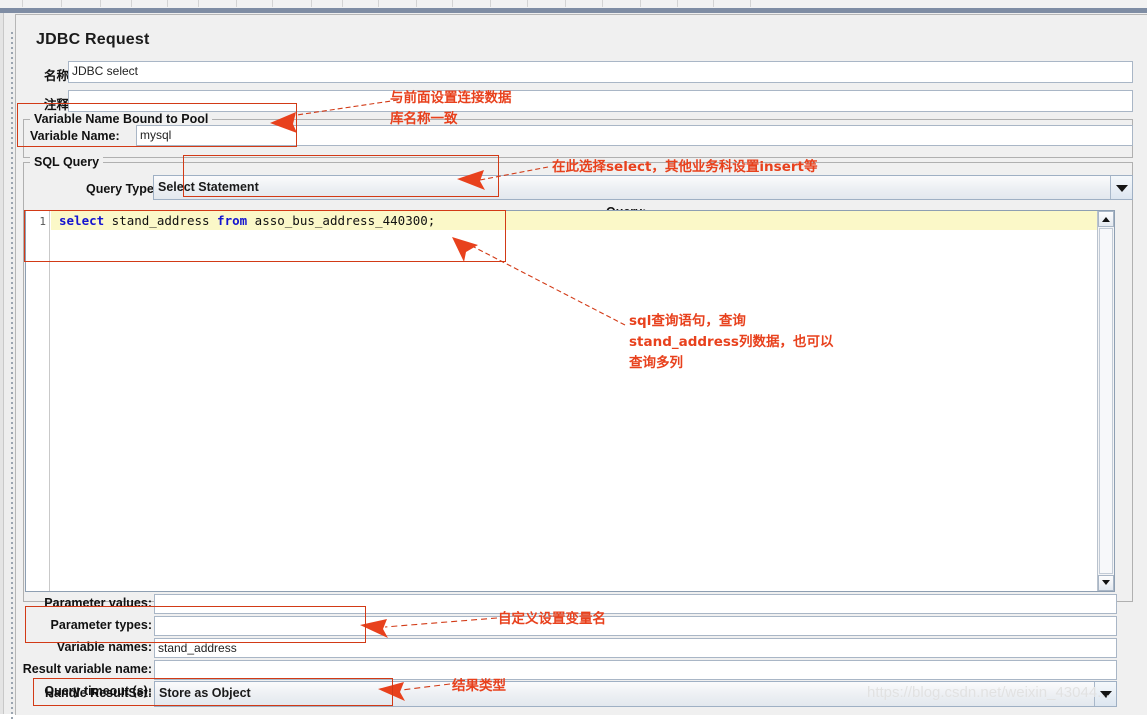 The width and height of the screenshot is (1147, 722). Describe the element at coordinates (635, 648) in the screenshot. I see `field-input-2: stand_address` at that location.